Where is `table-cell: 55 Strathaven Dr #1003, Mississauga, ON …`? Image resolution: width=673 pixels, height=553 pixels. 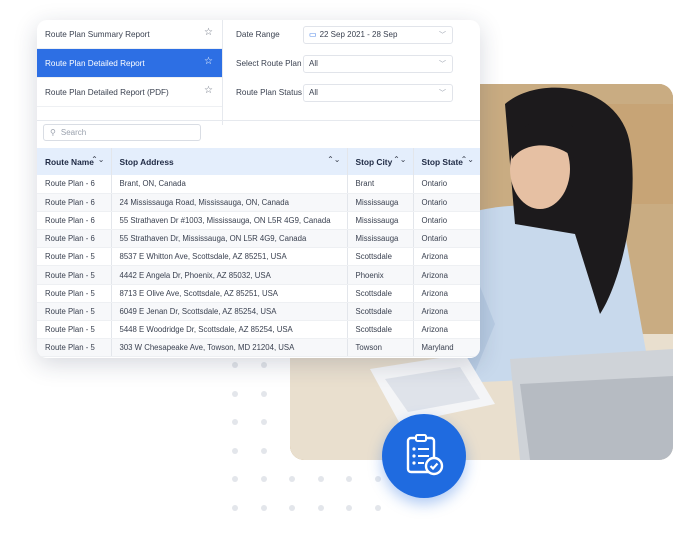 table-cell: 55 Strathaven Dr #1003, Mississauga, ON … is located at coordinates (228, 221).